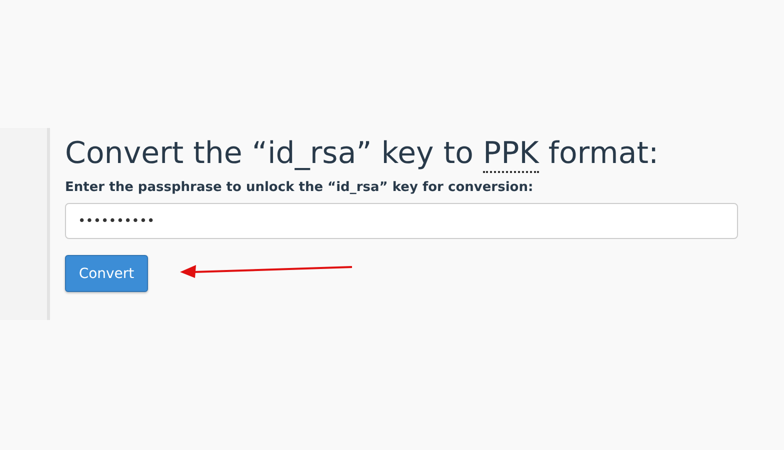 The width and height of the screenshot is (784, 450). Describe the element at coordinates (401, 221) in the screenshot. I see `passphrase-field: ••••••••••` at that location.